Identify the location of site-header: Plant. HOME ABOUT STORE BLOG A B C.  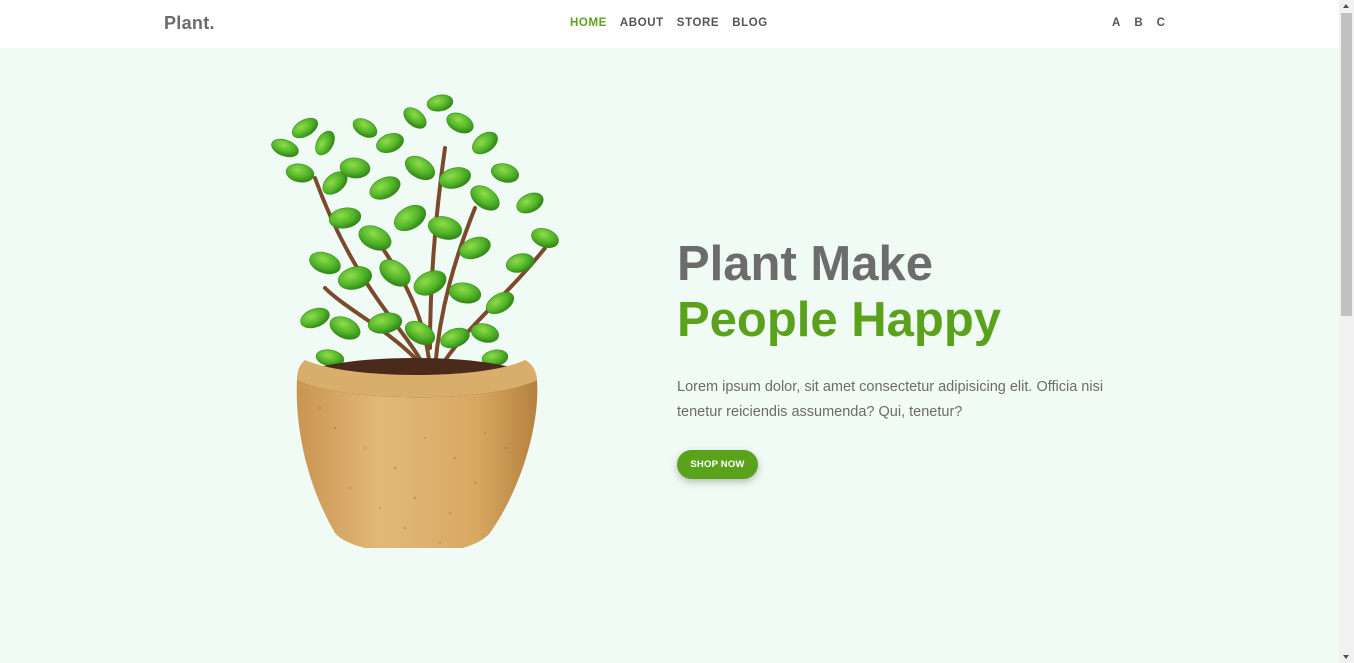
(669, 24).